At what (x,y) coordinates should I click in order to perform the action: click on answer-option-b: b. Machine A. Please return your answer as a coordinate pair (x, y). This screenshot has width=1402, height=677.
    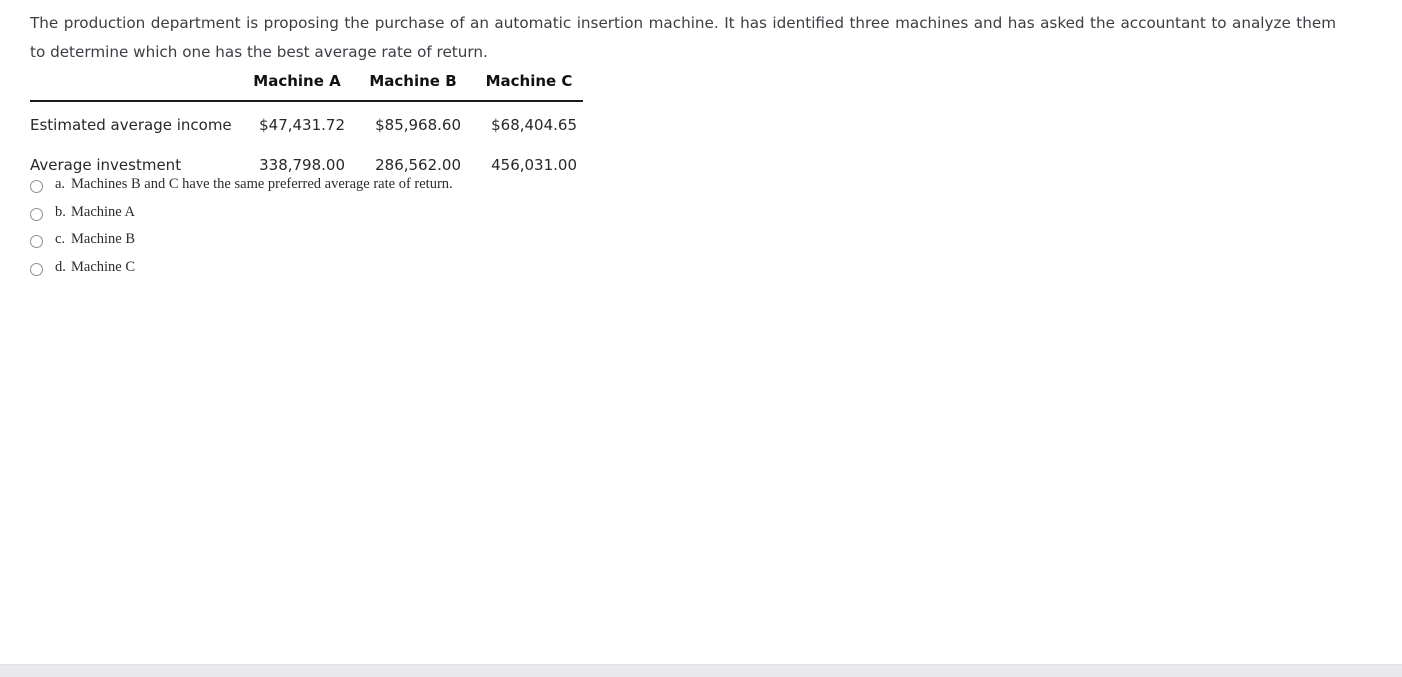
    Looking at the image, I should click on (430, 218).